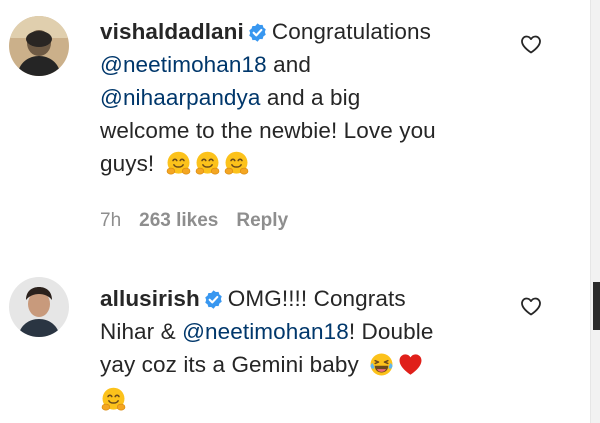  What do you see at coordinates (381, 364) in the screenshot?
I see `tears-of-joy-emoji` at bounding box center [381, 364].